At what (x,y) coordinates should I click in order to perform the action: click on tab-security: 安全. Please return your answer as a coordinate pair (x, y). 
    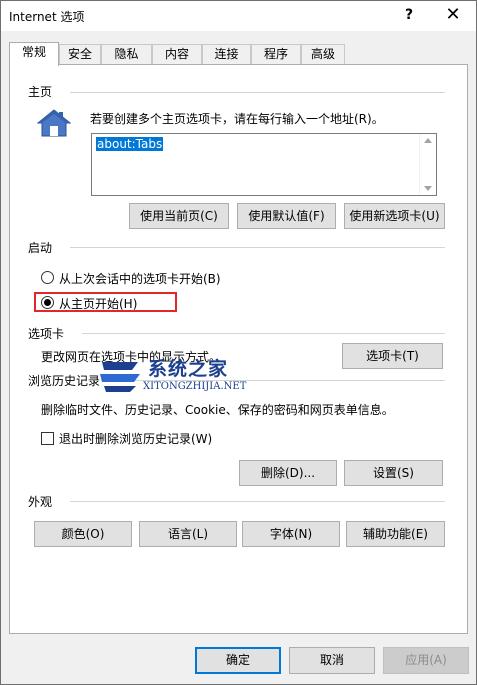
    Looking at the image, I should click on (80, 54).